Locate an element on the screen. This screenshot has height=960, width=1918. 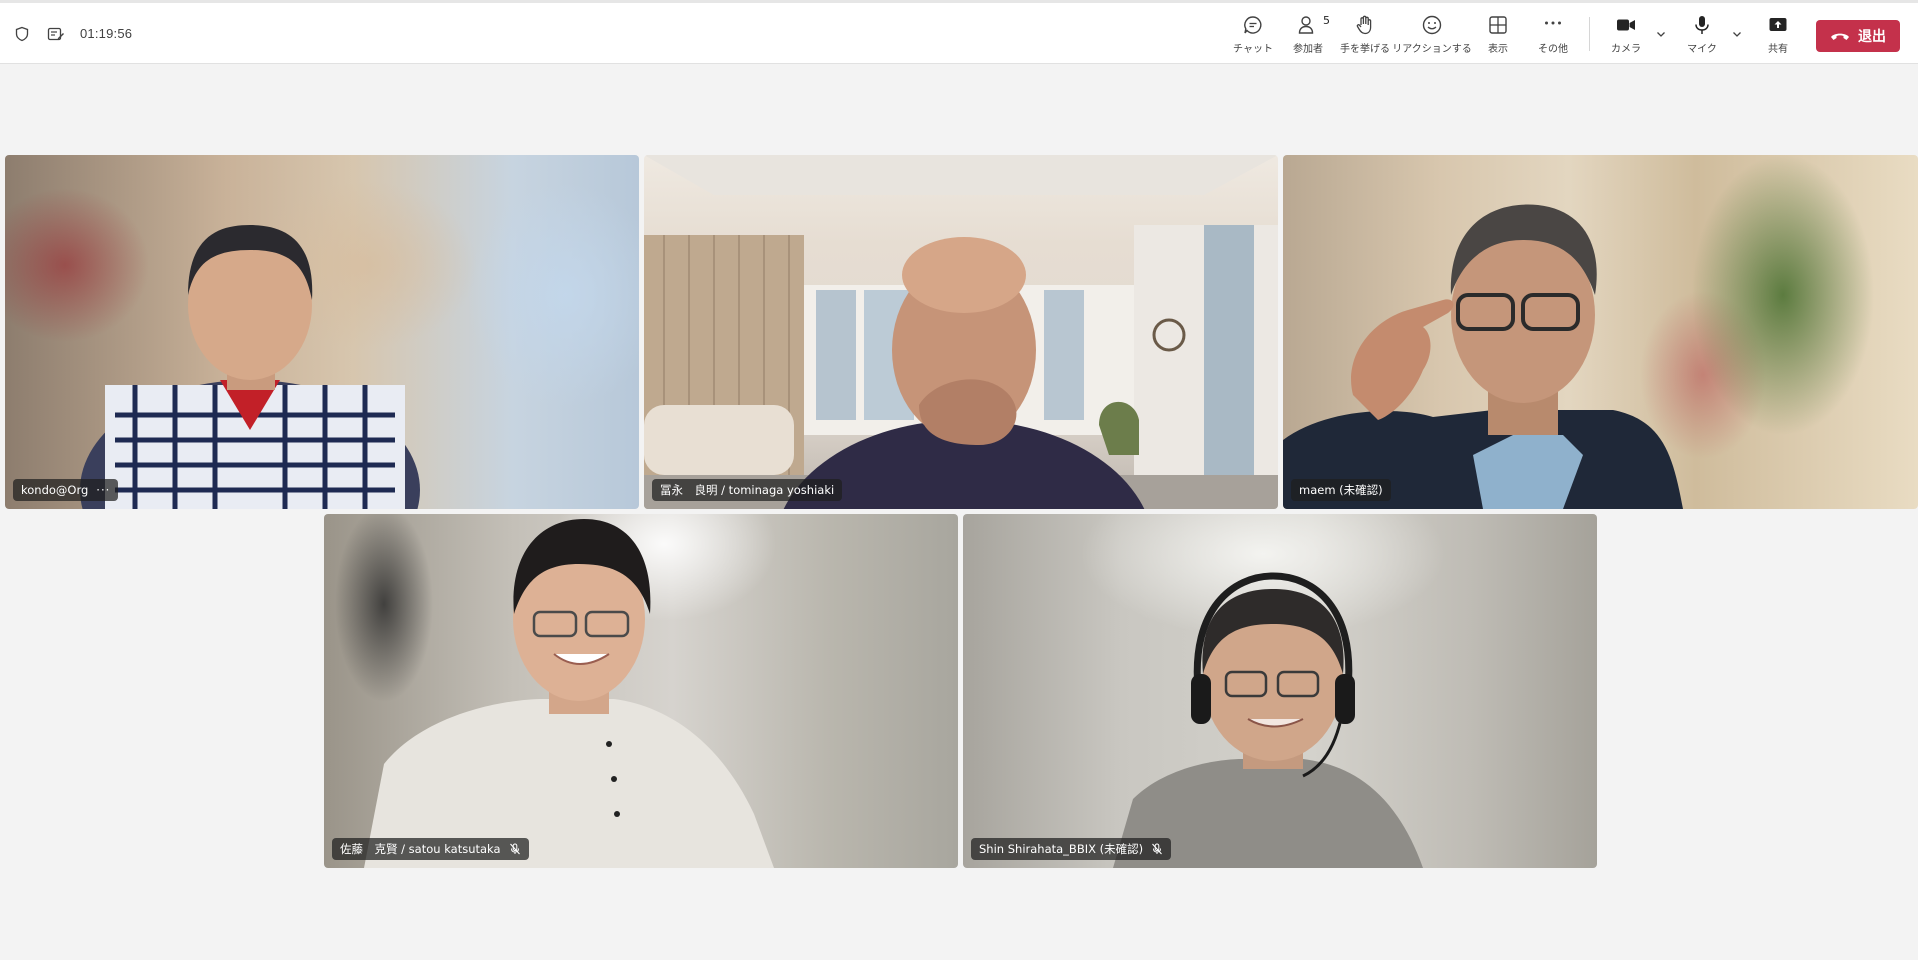
raise-hand-button: 手を挙げる is located at coordinates (1365, 35).